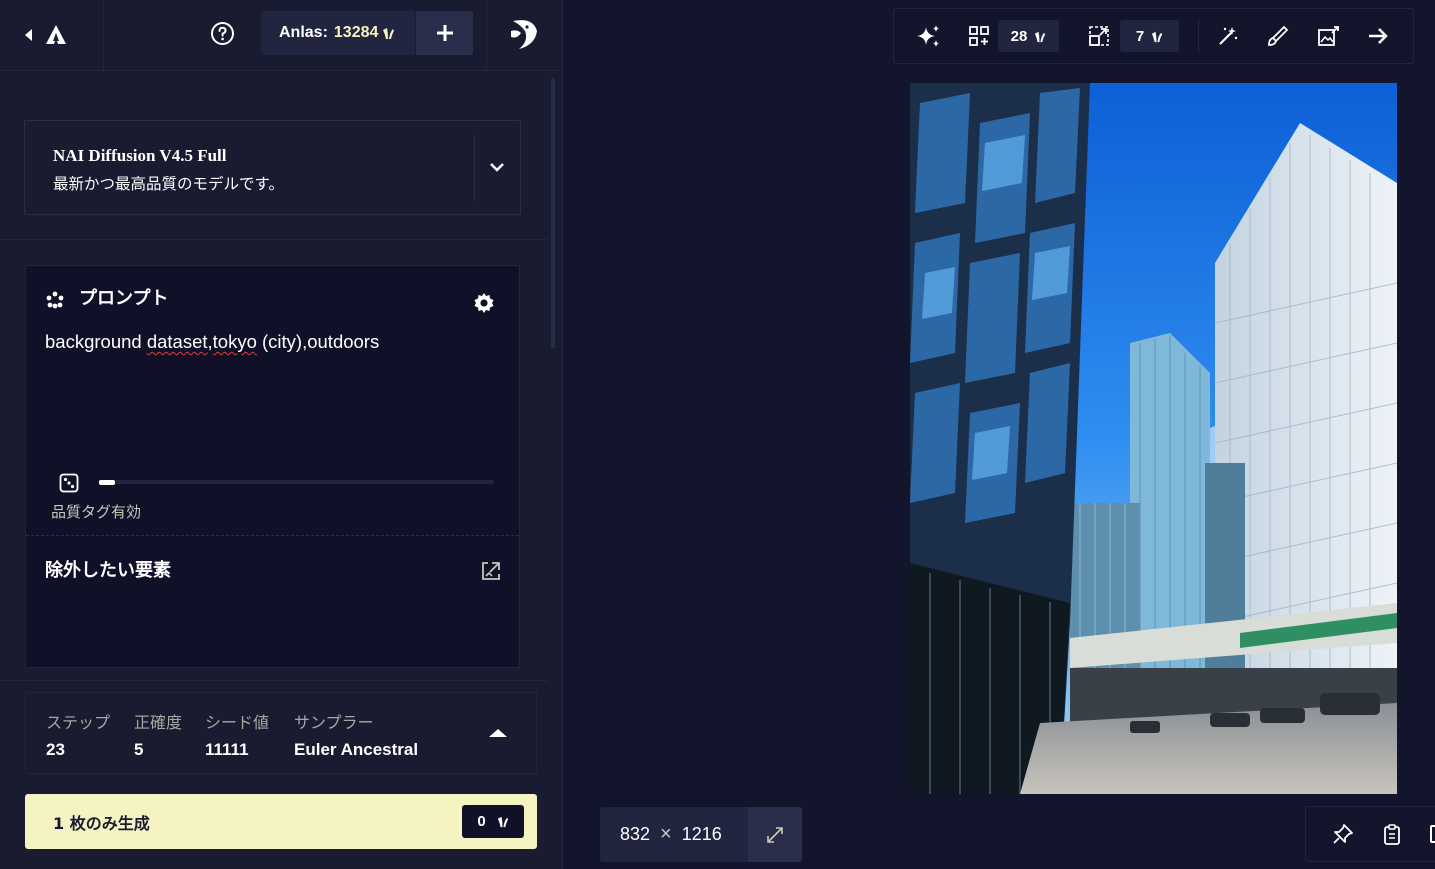 This screenshot has width=1435, height=869. I want to click on variations-cost-value: 28, so click(1019, 36).